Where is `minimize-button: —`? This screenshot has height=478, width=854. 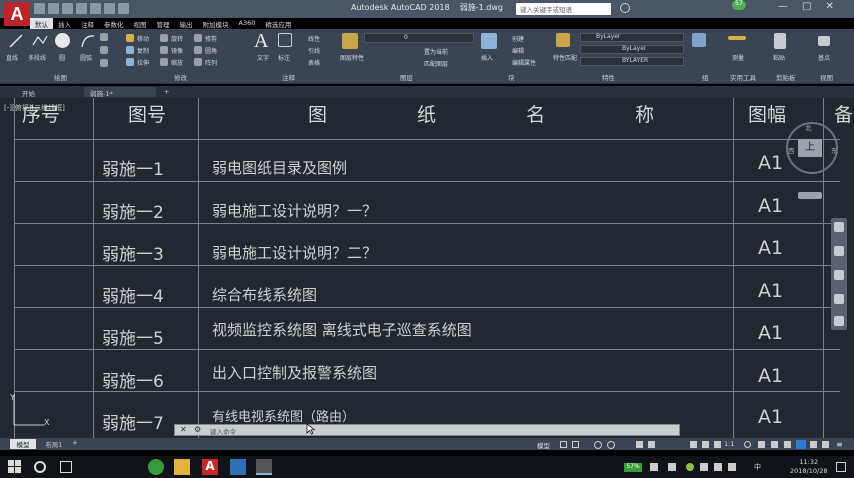 minimize-button: — is located at coordinates (783, 6).